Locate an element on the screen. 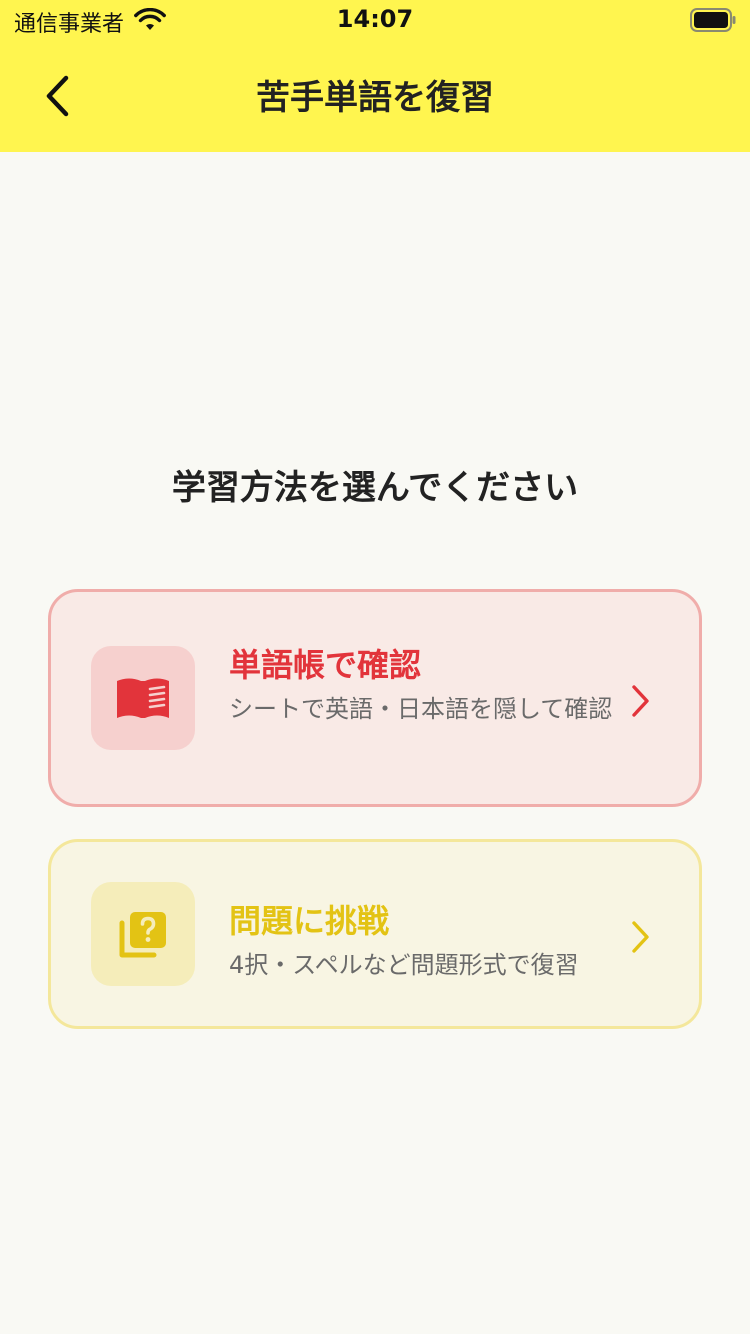 This screenshot has width=750, height=1334. flashcard-review-option: 単語帳で確認 シートで英語・日本語を隠して確認 is located at coordinates (375, 698).